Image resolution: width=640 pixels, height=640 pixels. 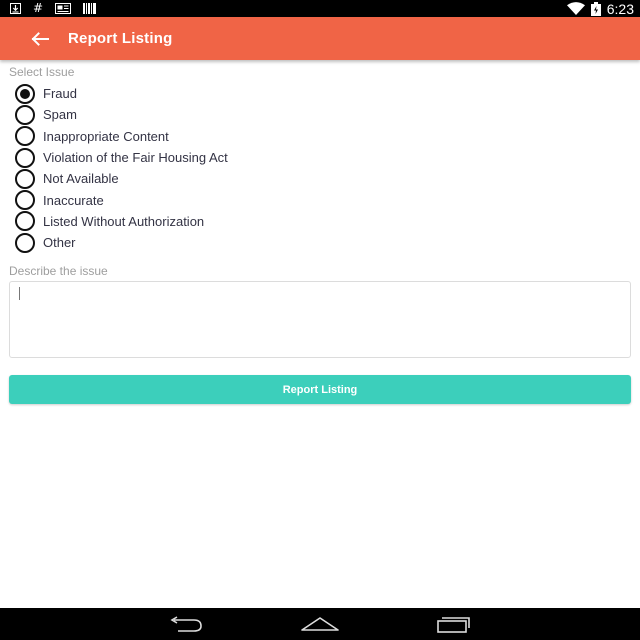 I want to click on issue-option-label: Spam, so click(x=60, y=115).